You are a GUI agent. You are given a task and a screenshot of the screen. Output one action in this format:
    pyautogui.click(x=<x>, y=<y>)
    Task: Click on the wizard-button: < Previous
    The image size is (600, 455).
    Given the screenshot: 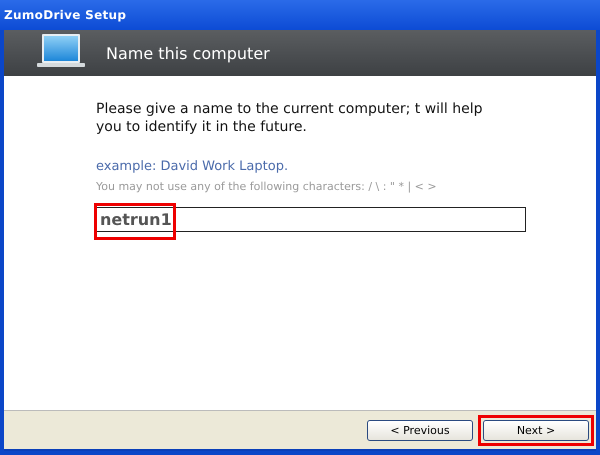 What is the action you would take?
    pyautogui.click(x=420, y=430)
    